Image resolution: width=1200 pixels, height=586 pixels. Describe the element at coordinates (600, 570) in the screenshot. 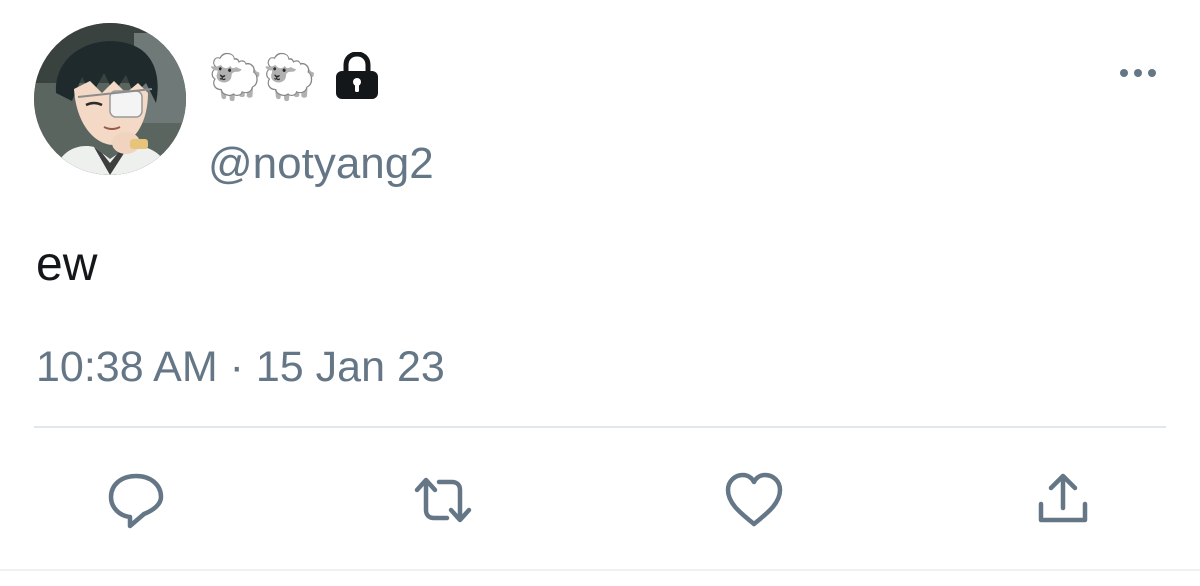

I see `bottom-divider` at that location.